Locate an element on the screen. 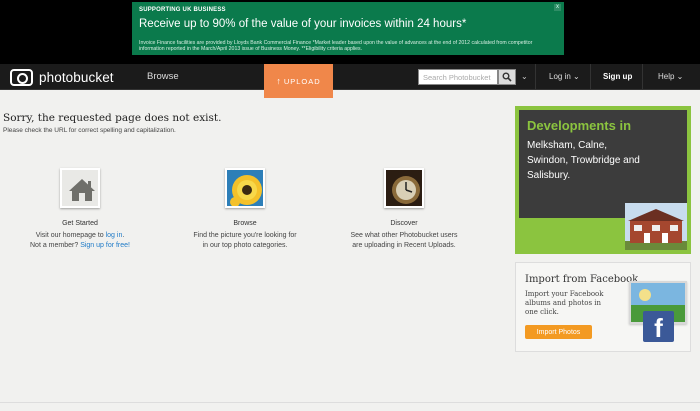 This screenshot has width=700, height=411. help-menu: Help ⌄ is located at coordinates (670, 76).